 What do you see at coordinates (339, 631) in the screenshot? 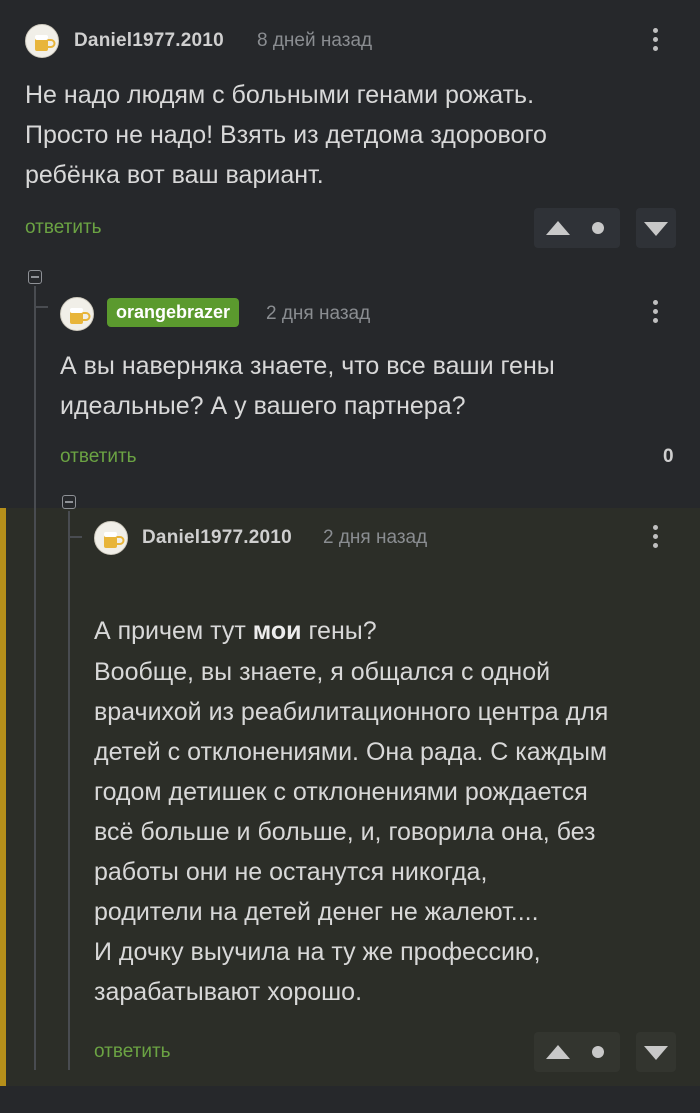
I see `comment-text-part: гены?` at bounding box center [339, 631].